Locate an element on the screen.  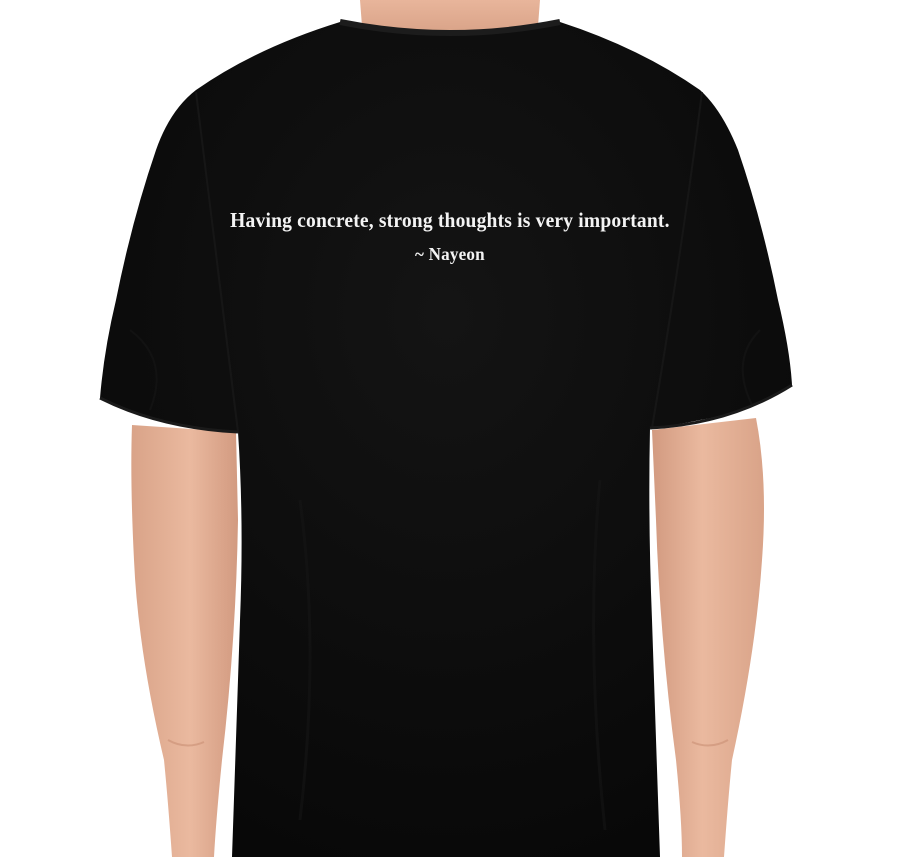
shirt-attribution-text: ~ Nayeon is located at coordinates (450, 254).